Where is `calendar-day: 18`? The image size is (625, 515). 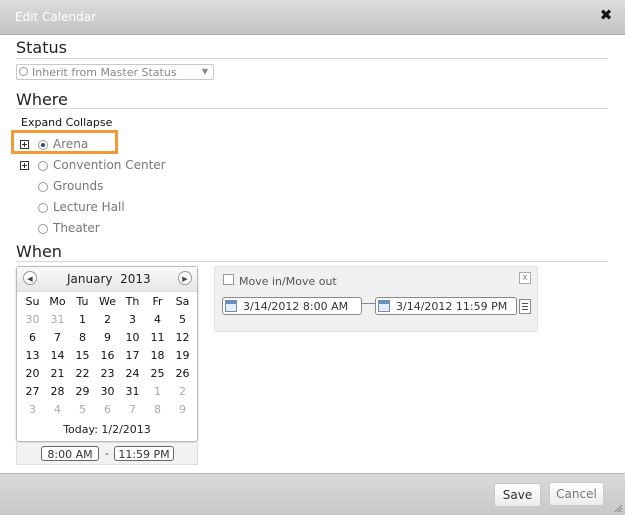 calendar-day: 18 is located at coordinates (157, 356).